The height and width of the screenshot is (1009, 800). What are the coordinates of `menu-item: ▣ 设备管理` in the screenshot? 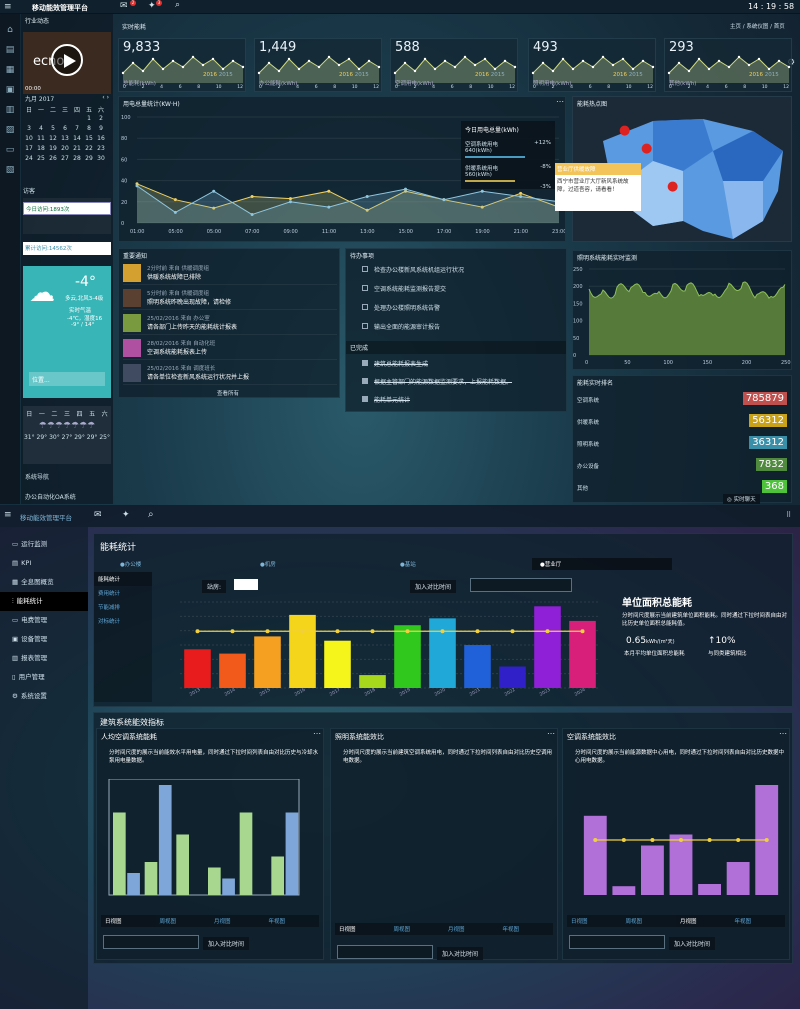 It's located at (44, 639).